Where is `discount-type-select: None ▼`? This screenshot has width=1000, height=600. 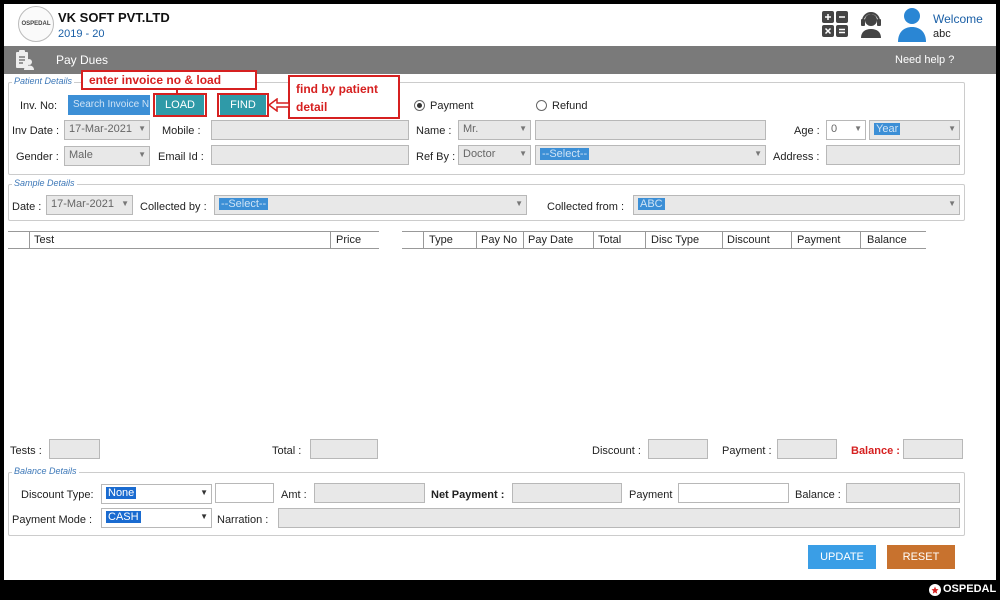
discount-type-select: None ▼ is located at coordinates (156, 494).